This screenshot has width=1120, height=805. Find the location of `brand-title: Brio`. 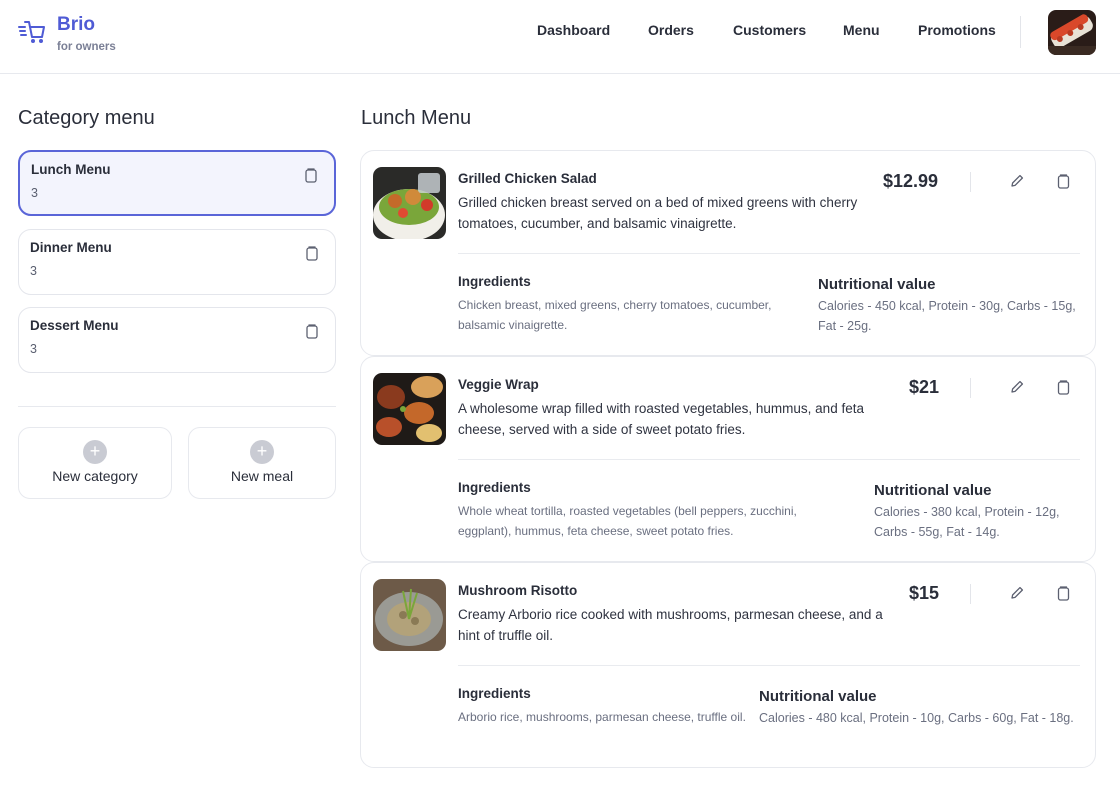

brand-title: Brio is located at coordinates (76, 24).